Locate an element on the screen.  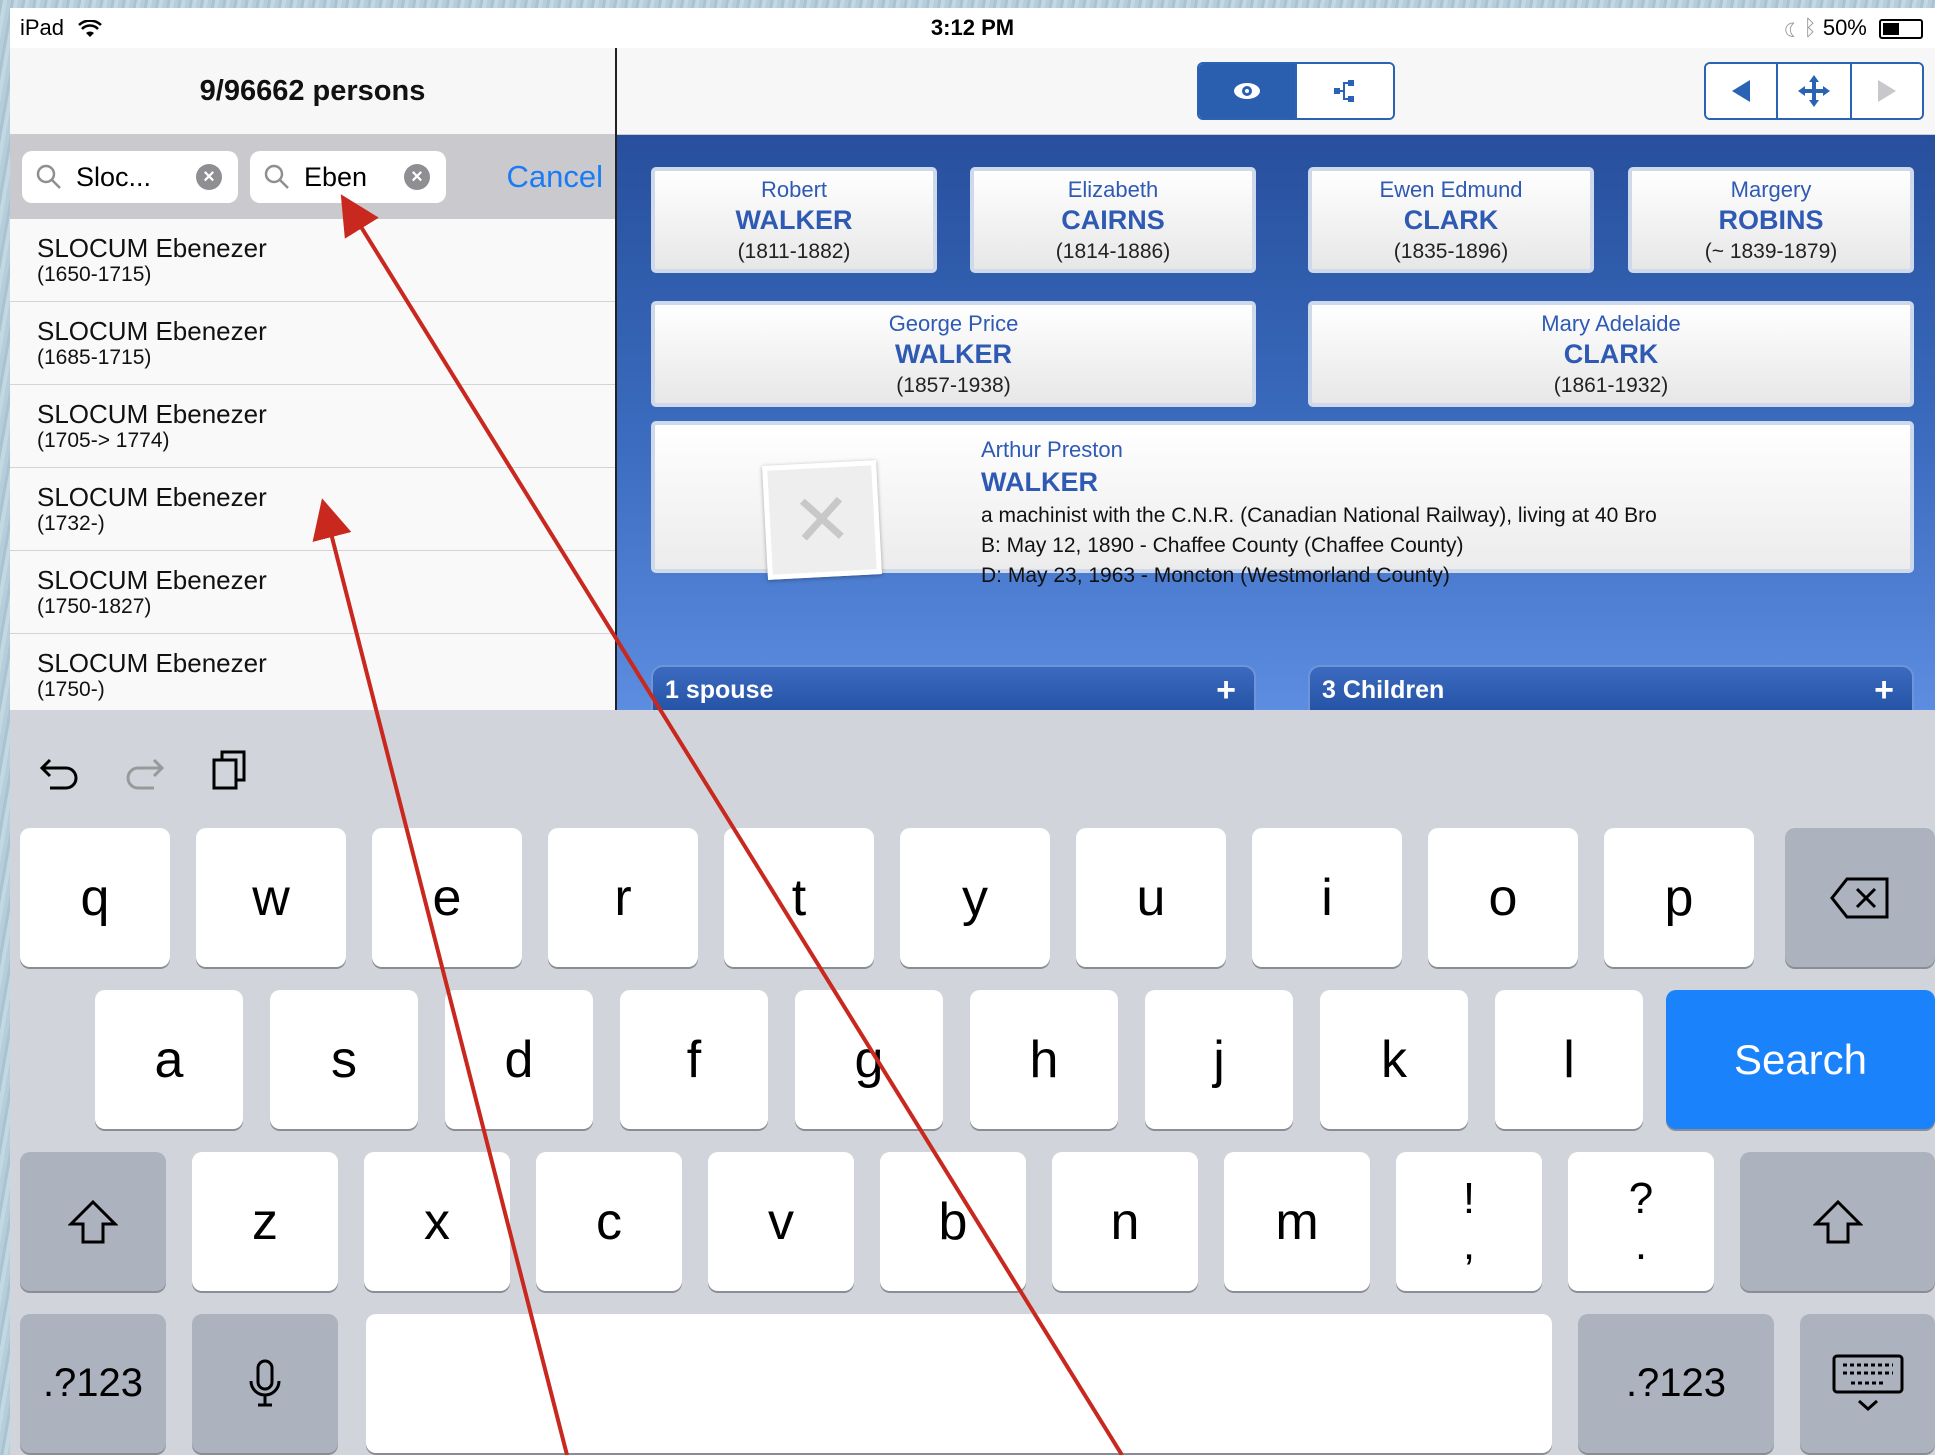
given-name: Ewen Edmund is located at coordinates (1451, 189).